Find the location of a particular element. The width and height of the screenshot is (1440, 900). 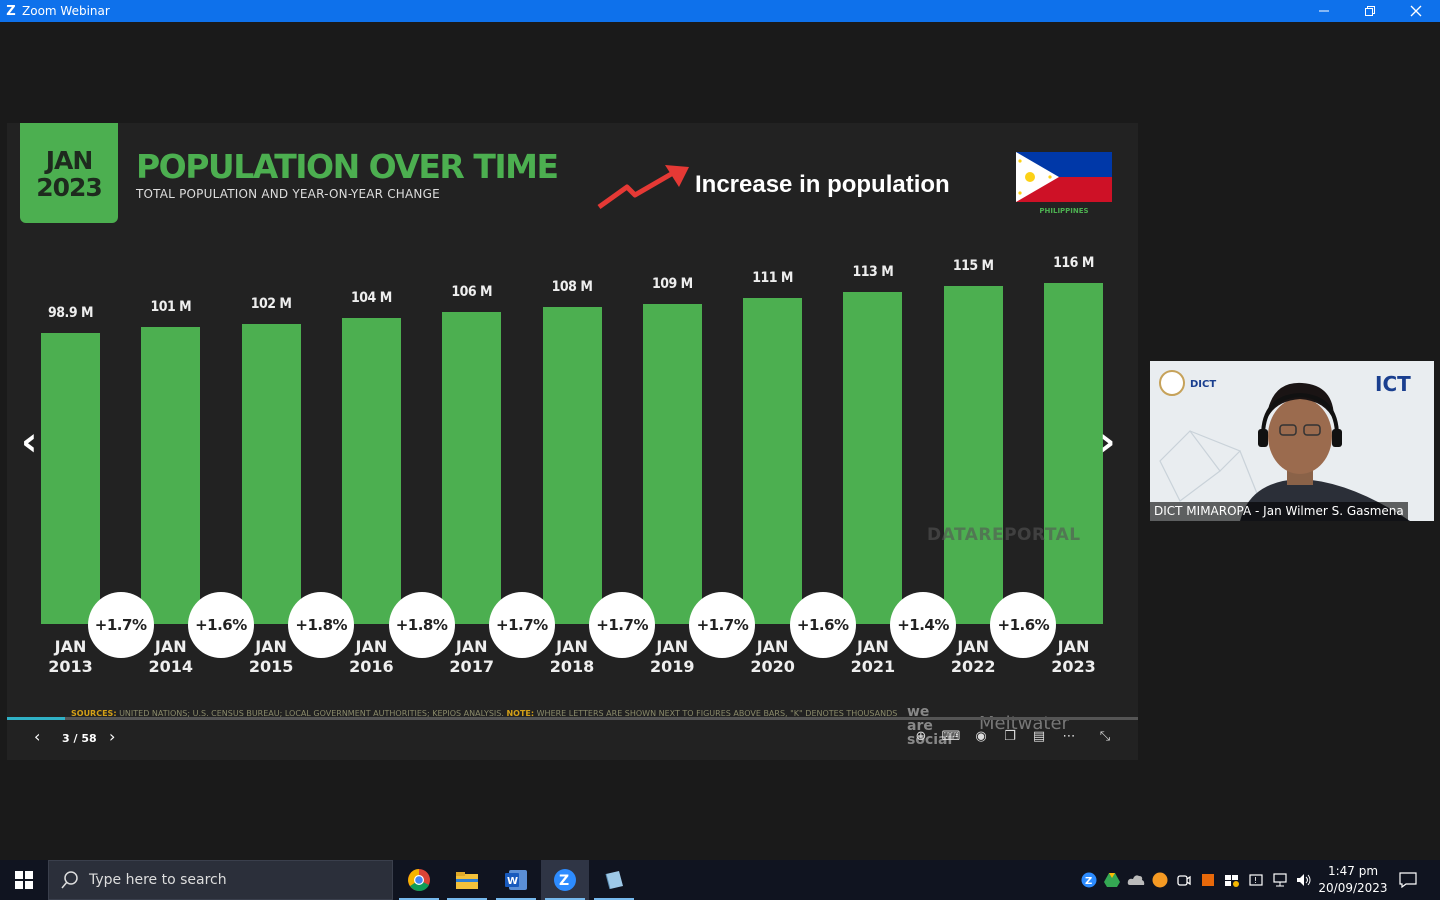

slide-subtitle: TOTAL POPULATION AND YEAR-ON-YEAR CHANGE is located at coordinates (288, 194).